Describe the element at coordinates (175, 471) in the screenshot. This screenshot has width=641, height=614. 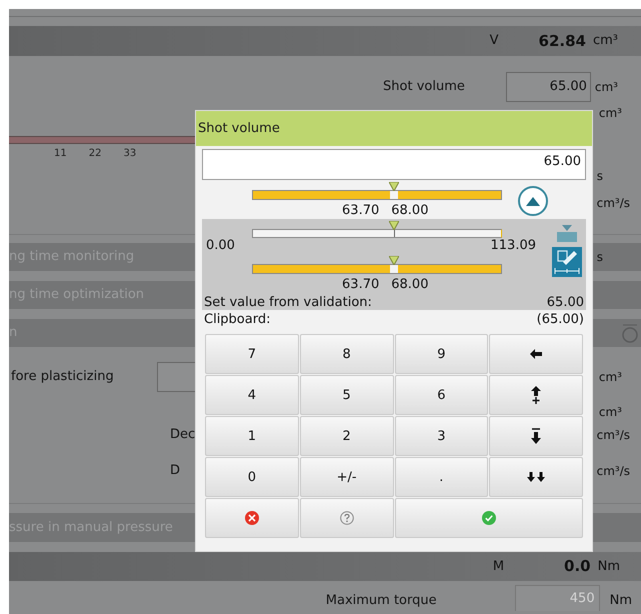
I see `field-label: D` at that location.